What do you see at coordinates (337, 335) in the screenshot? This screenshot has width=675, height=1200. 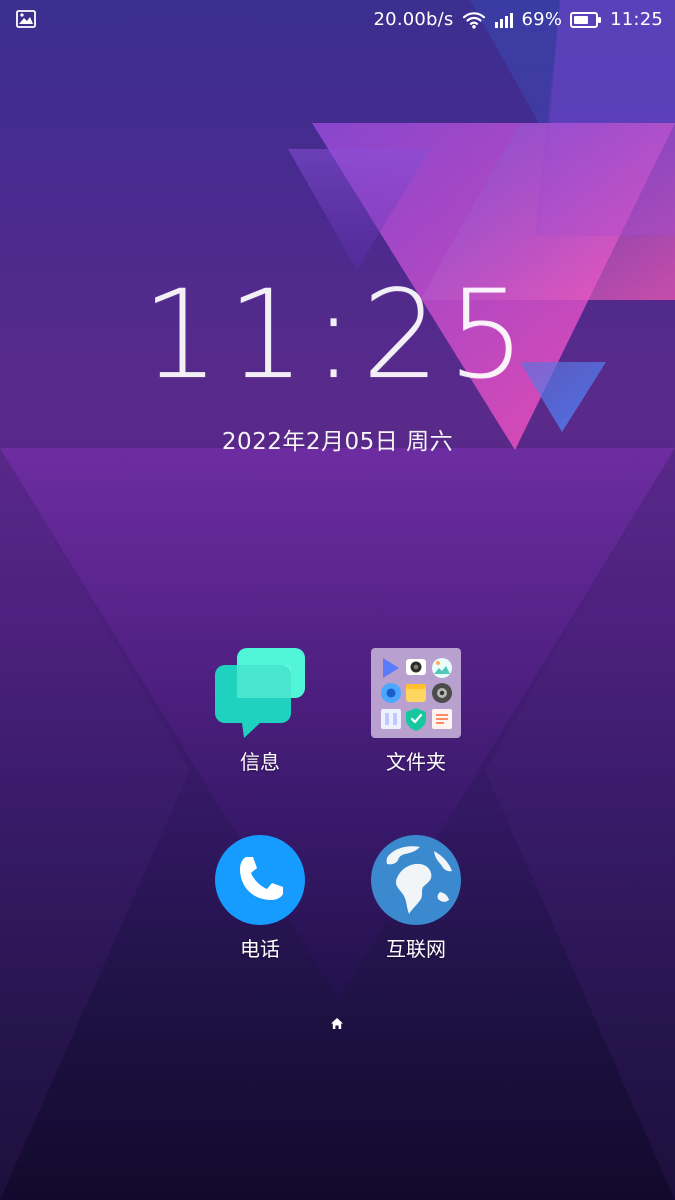 I see `lockscreen-clock: 11:25` at bounding box center [337, 335].